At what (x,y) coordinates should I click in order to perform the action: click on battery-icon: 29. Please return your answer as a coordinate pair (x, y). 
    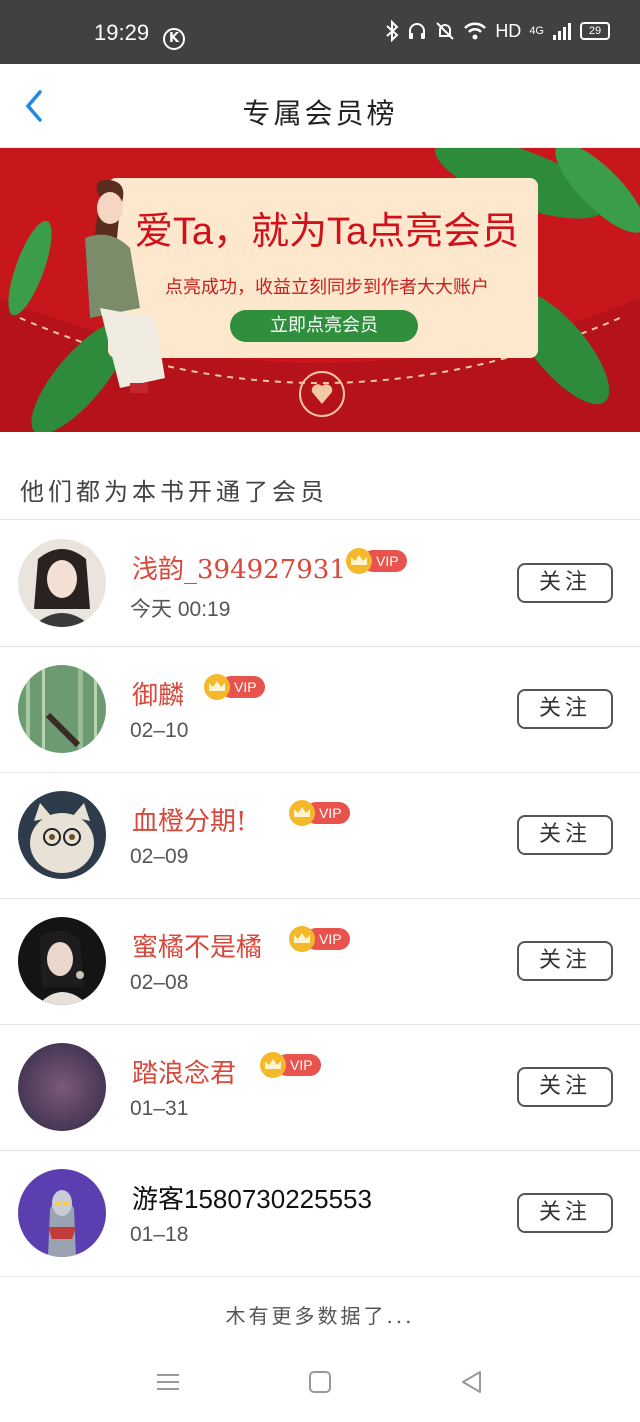
    Looking at the image, I should click on (595, 31).